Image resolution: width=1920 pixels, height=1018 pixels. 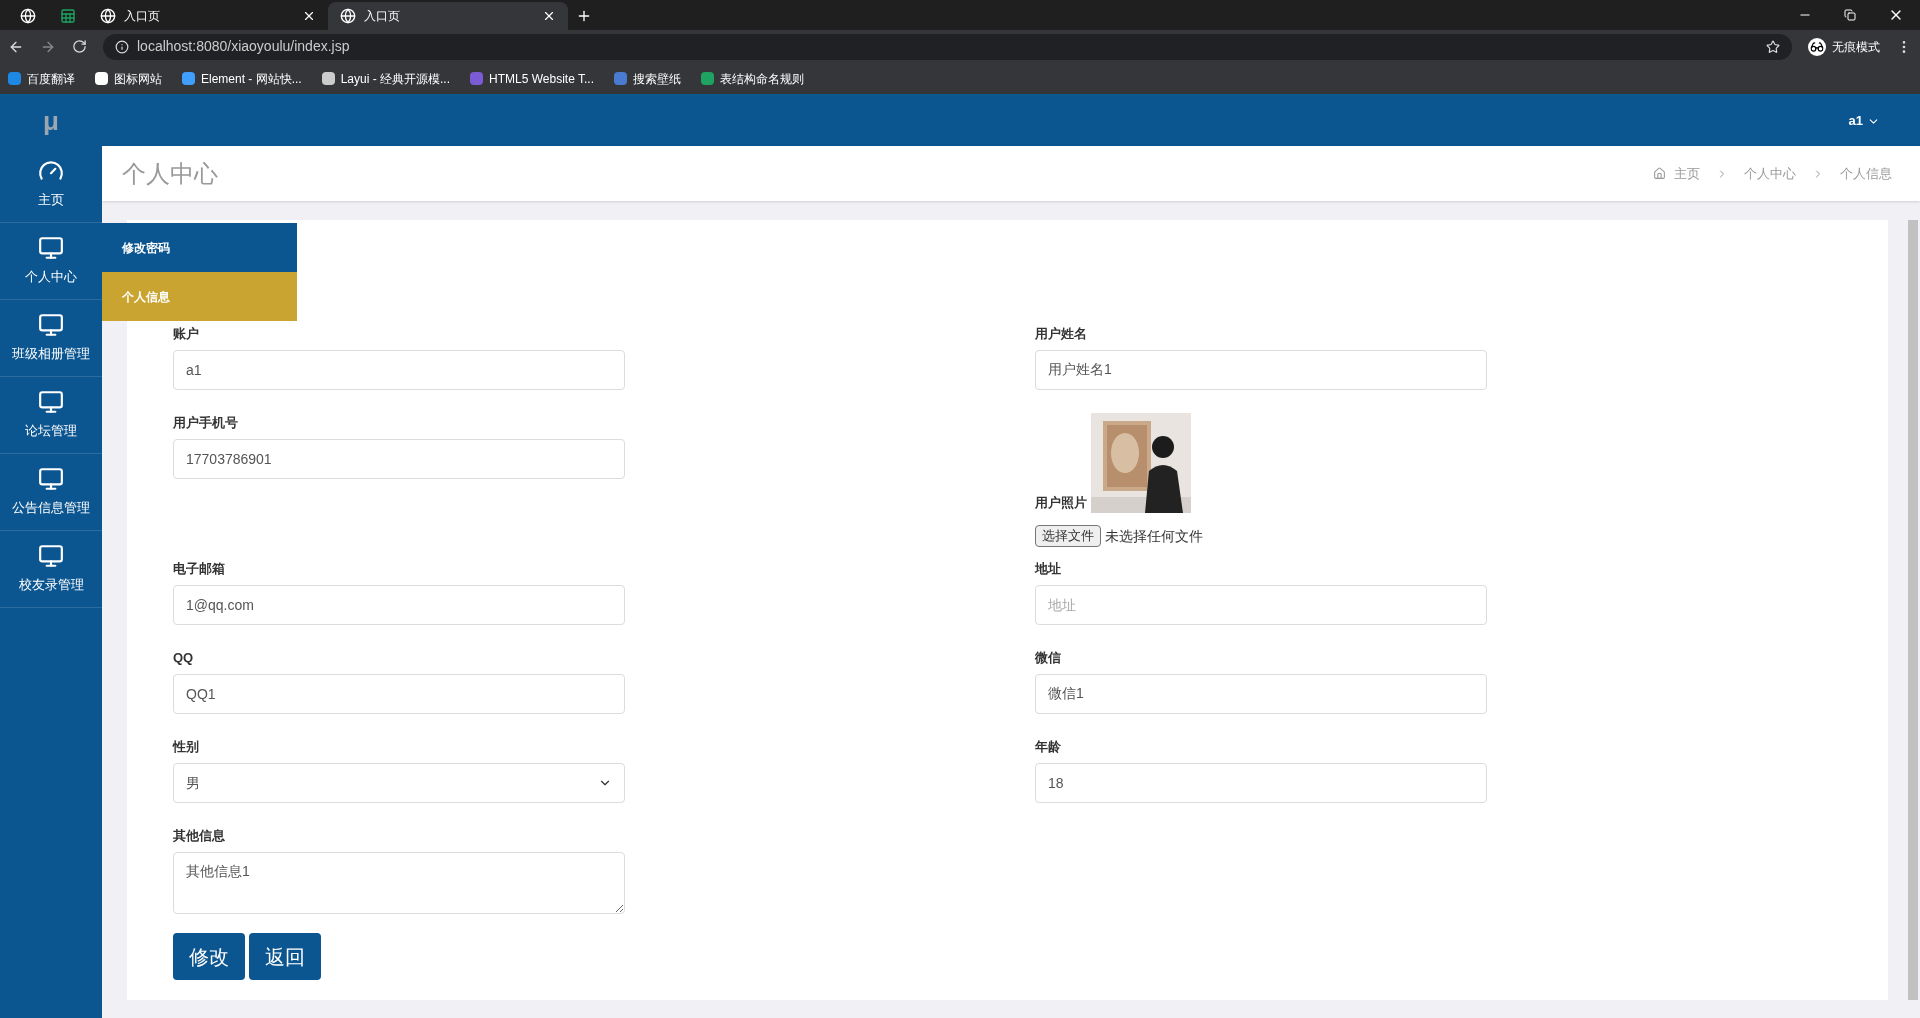 I want to click on field-label: 用户姓名, so click(x=1061, y=334).